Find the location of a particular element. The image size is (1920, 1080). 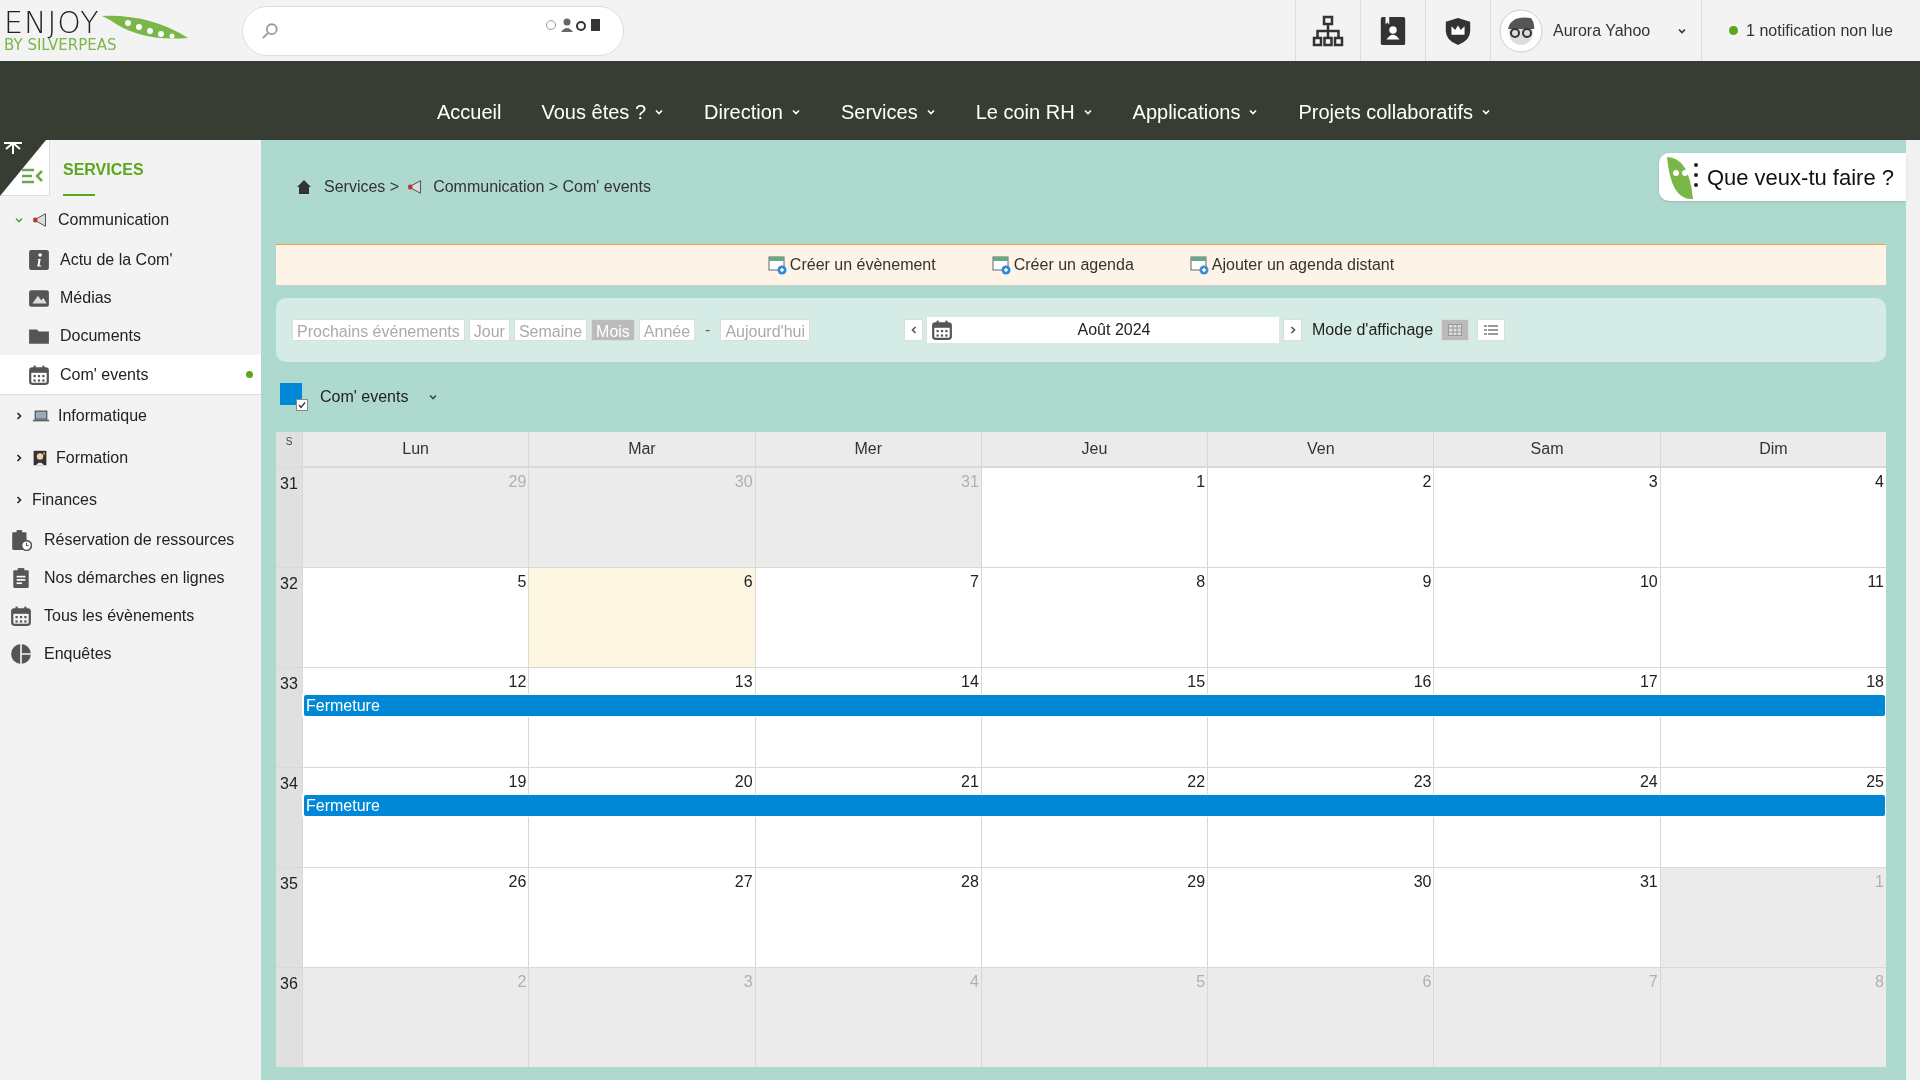

logo: ENJOY BY SILVERPEAS is located at coordinates (100, 30).